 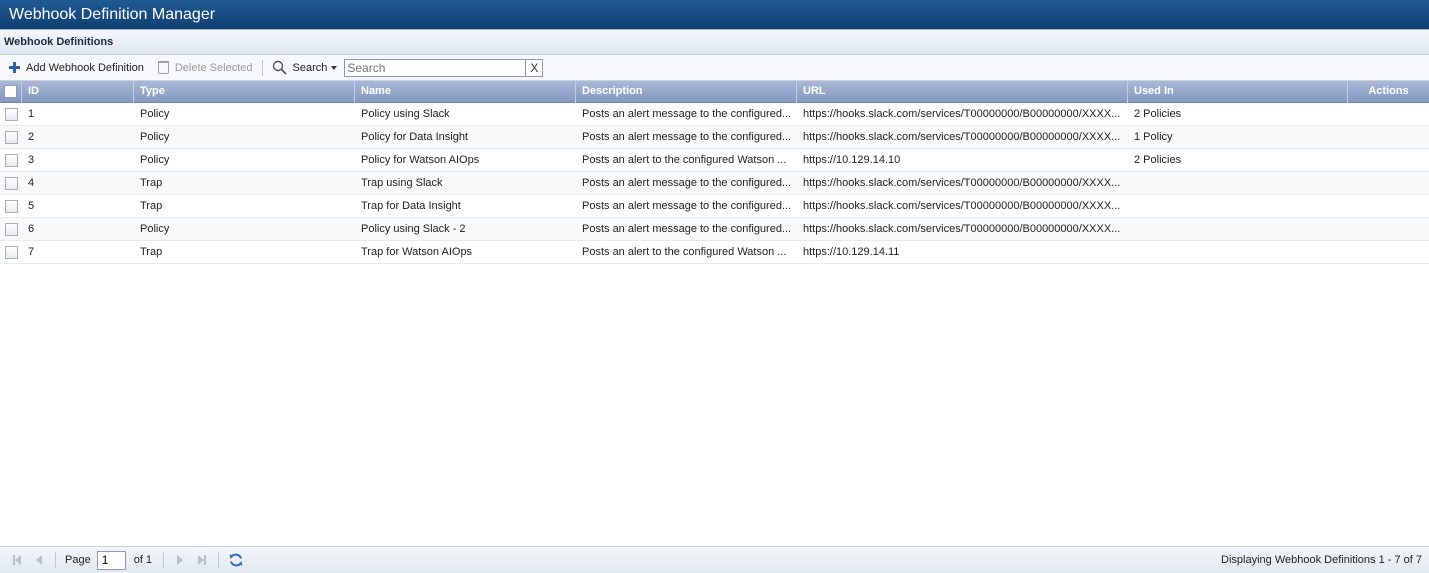 I want to click on search-menu-button: Search, so click(x=305, y=68).